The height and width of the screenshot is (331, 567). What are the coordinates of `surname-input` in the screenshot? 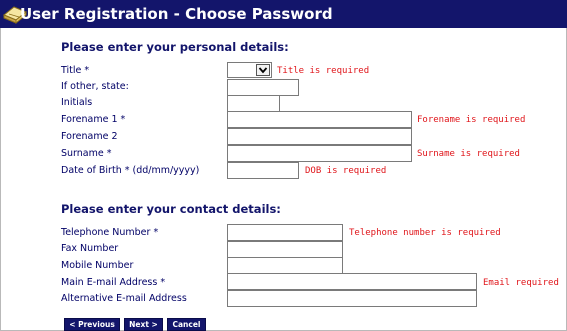 It's located at (319, 153).